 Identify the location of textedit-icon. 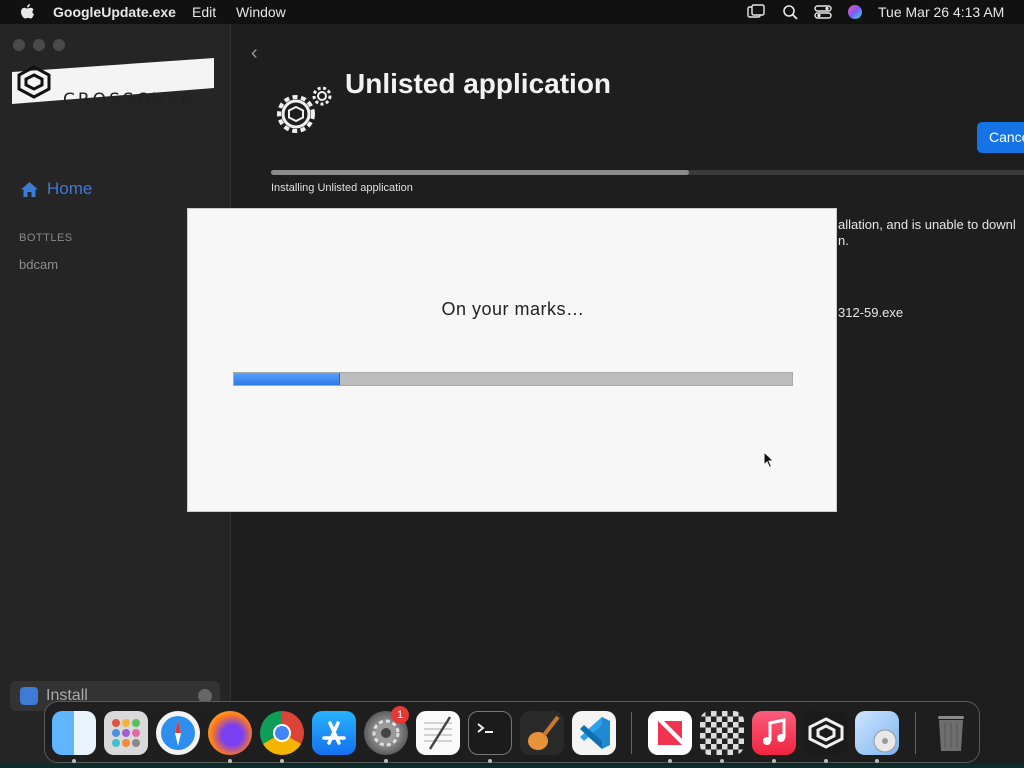
(438, 733).